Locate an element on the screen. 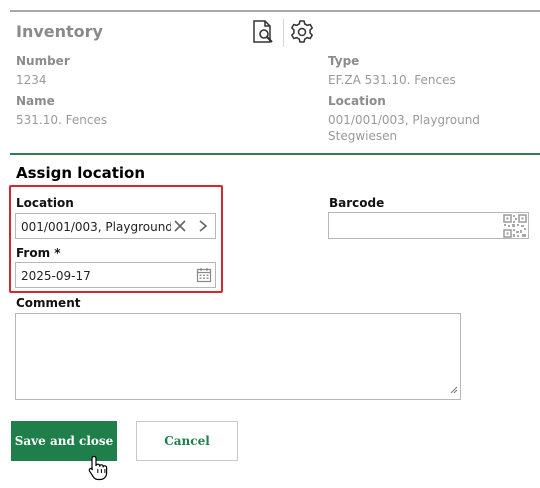 The height and width of the screenshot is (488, 540). resize-handle-icon is located at coordinates (453, 390).